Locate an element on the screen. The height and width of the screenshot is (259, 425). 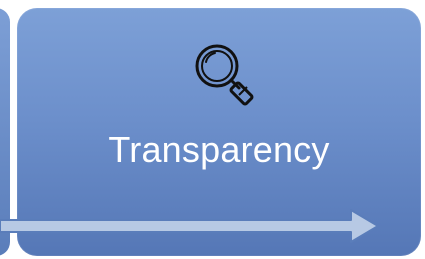
card-label: Transparency is located at coordinates (219, 149).